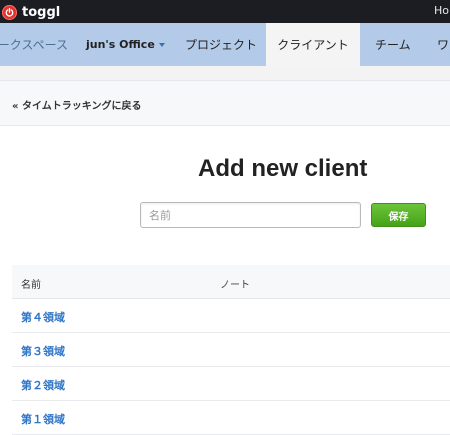  Describe the element at coordinates (235, 285) in the screenshot. I see `column-header-note: ノート` at that location.